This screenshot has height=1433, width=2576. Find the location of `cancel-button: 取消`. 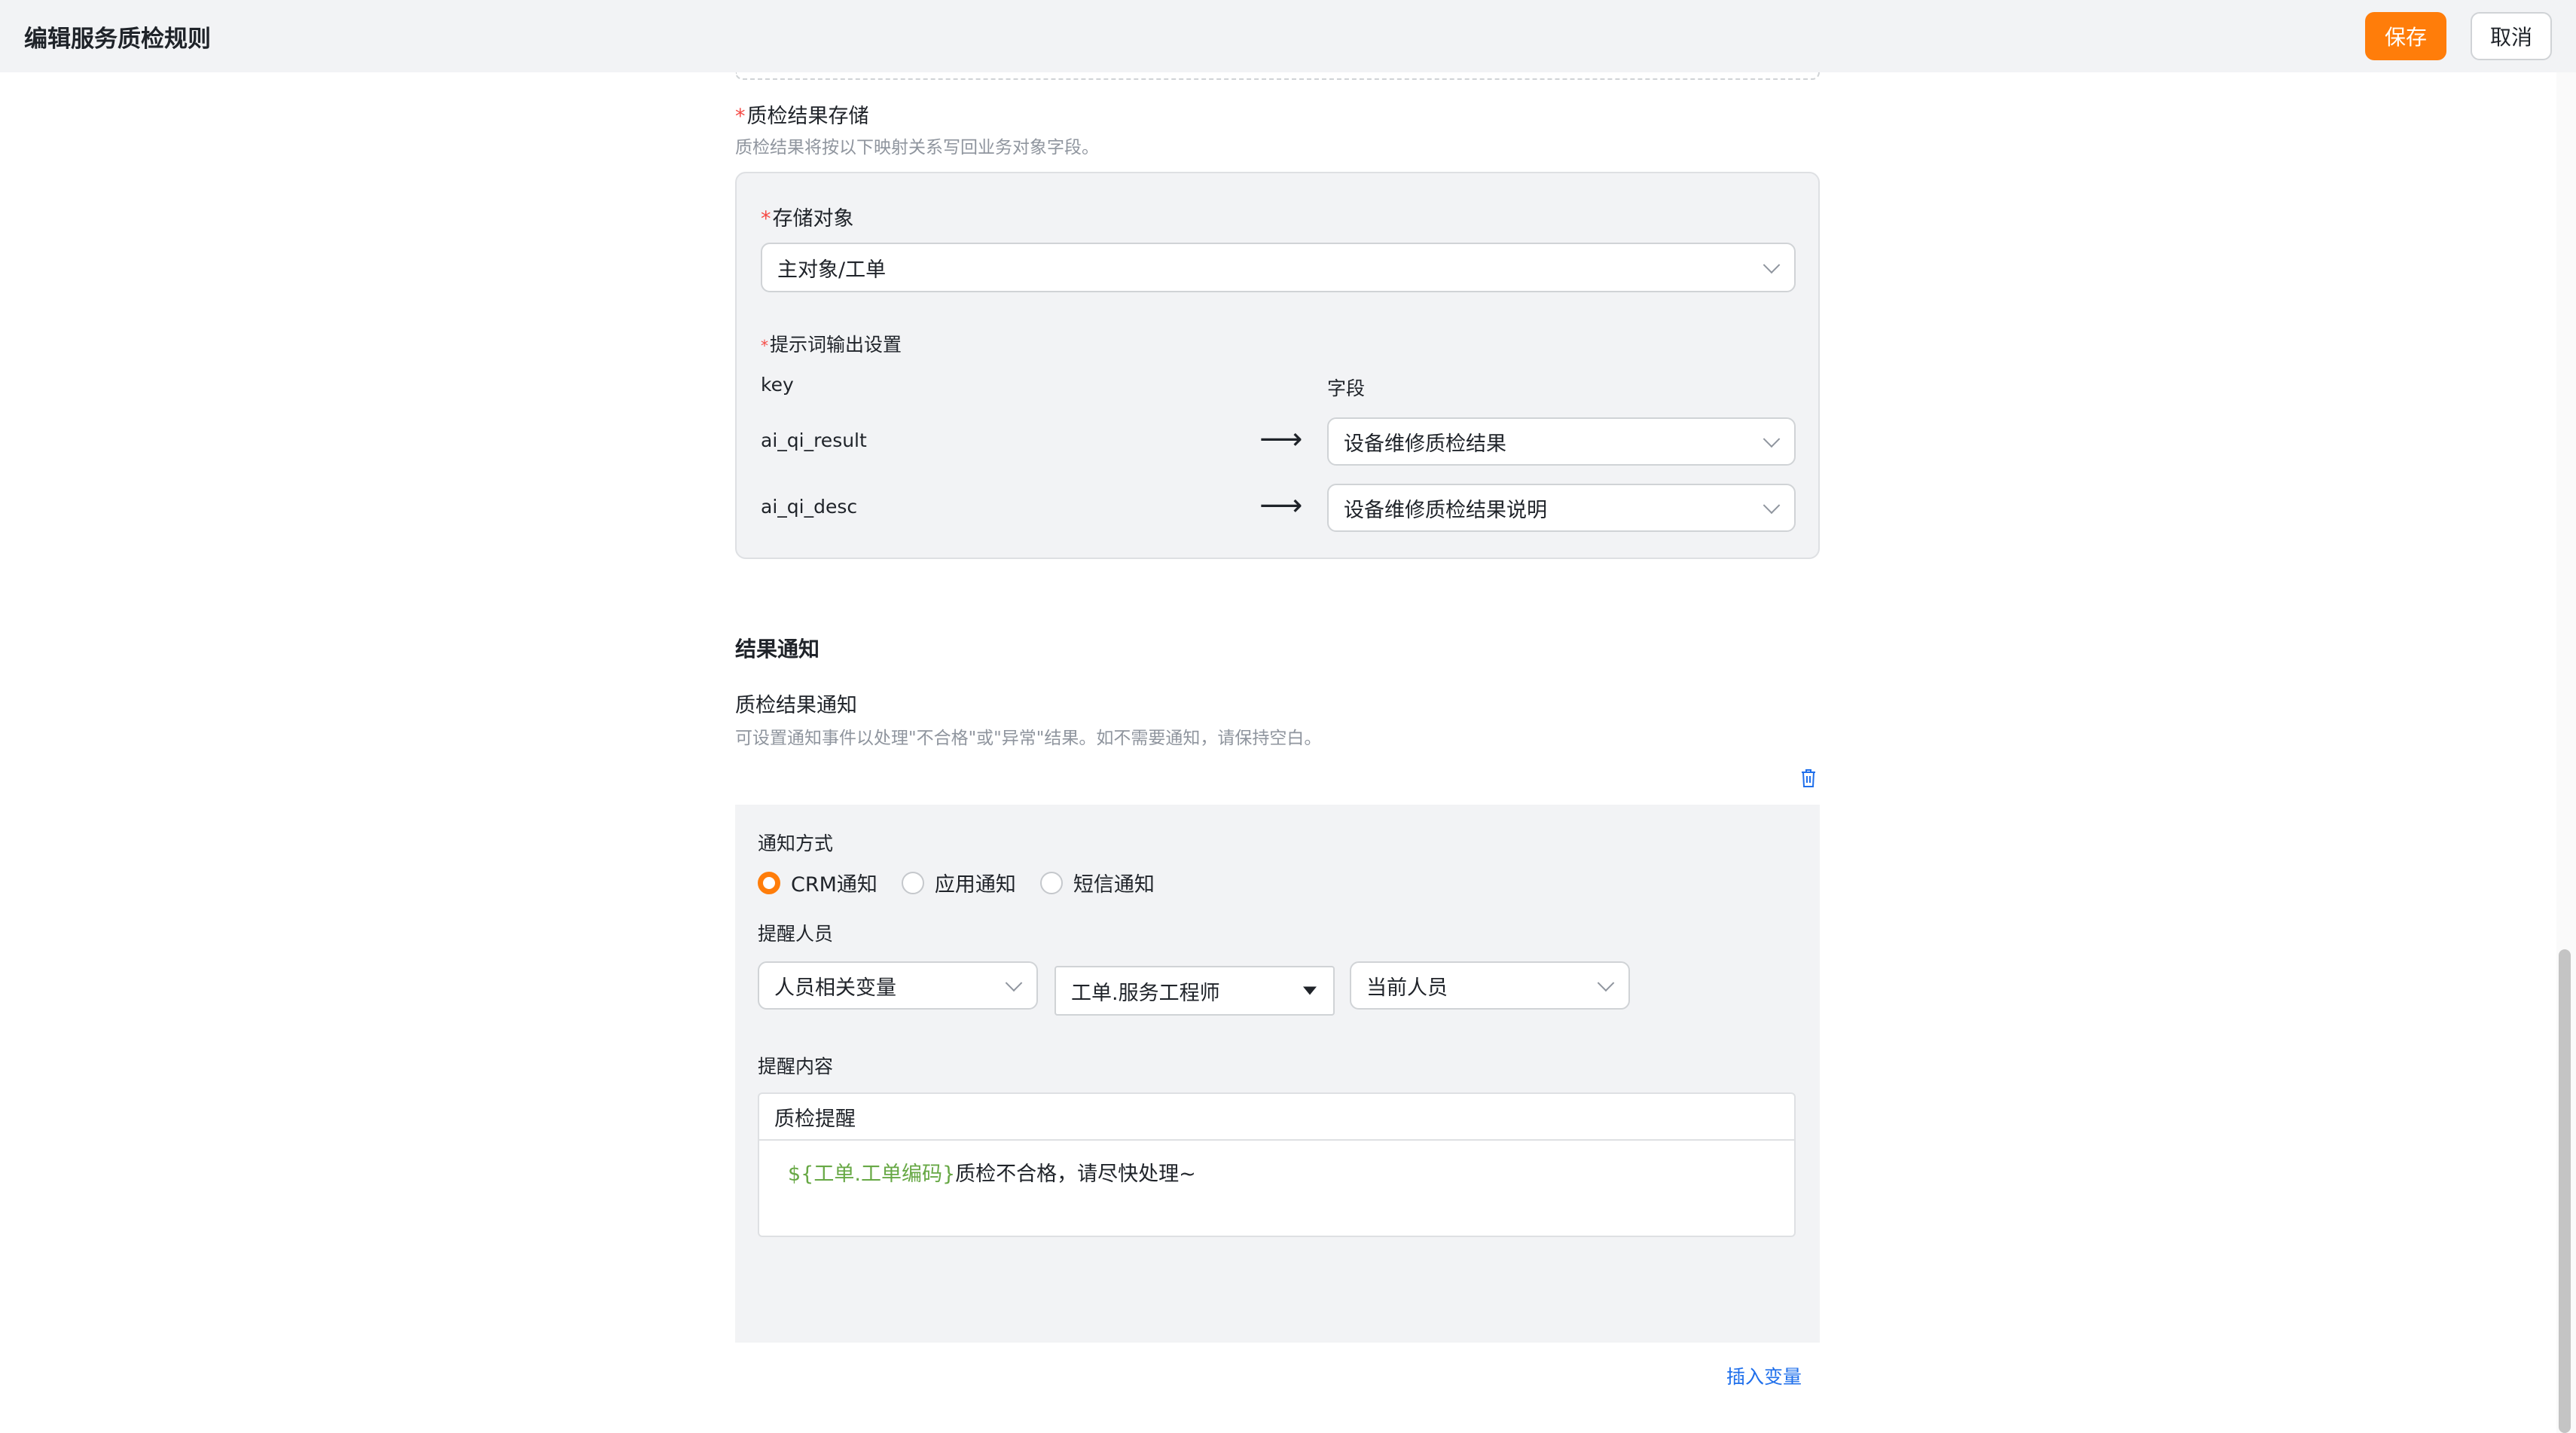

cancel-button: 取消 is located at coordinates (2511, 36).